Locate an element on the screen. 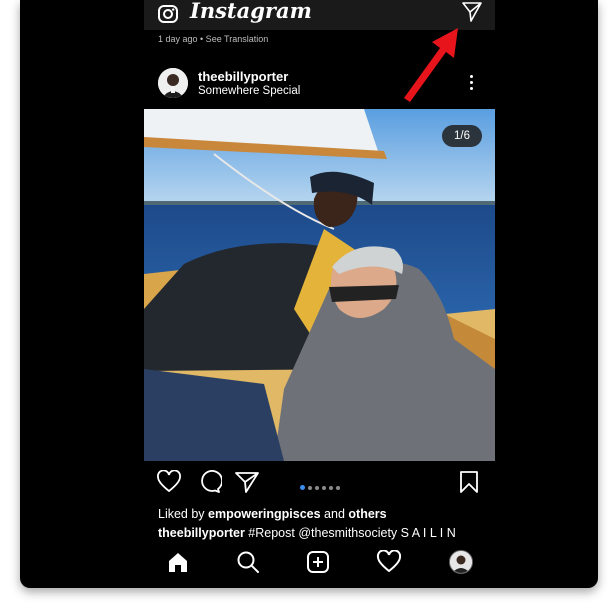  search-icon is located at coordinates (248, 564).